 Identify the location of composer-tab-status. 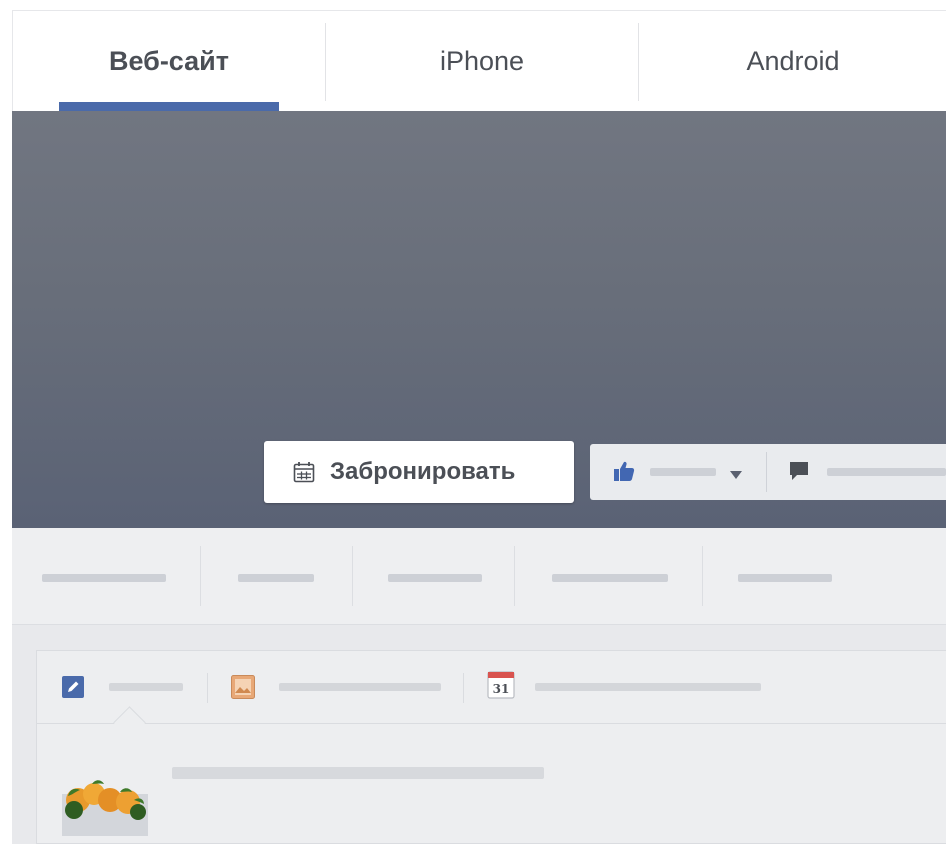
(121, 687).